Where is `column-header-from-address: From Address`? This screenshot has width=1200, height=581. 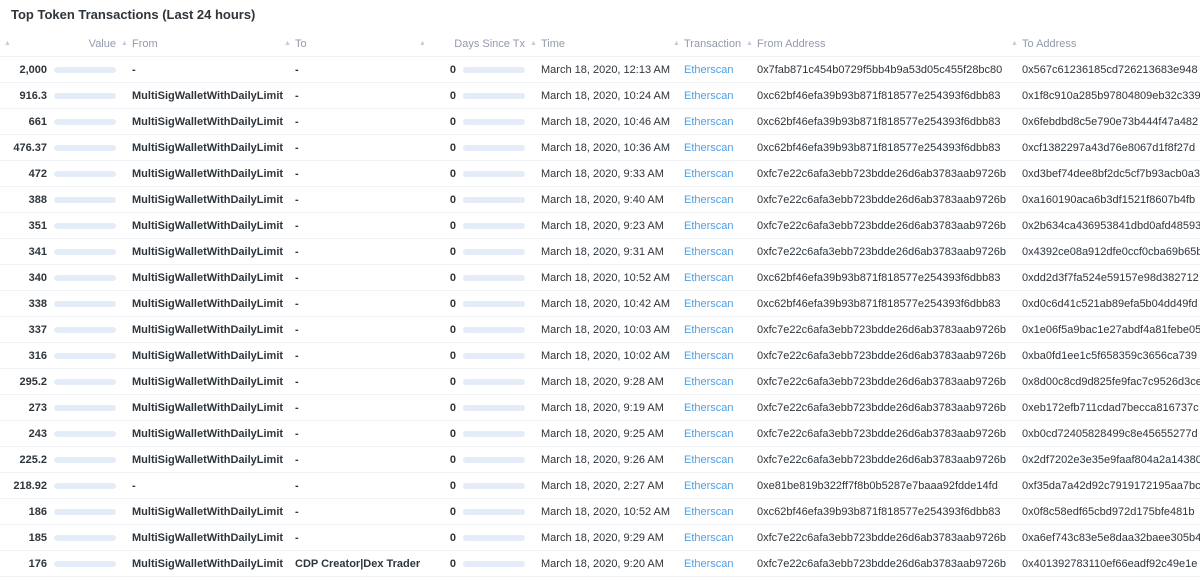 column-header-from-address: From Address is located at coordinates (791, 44).